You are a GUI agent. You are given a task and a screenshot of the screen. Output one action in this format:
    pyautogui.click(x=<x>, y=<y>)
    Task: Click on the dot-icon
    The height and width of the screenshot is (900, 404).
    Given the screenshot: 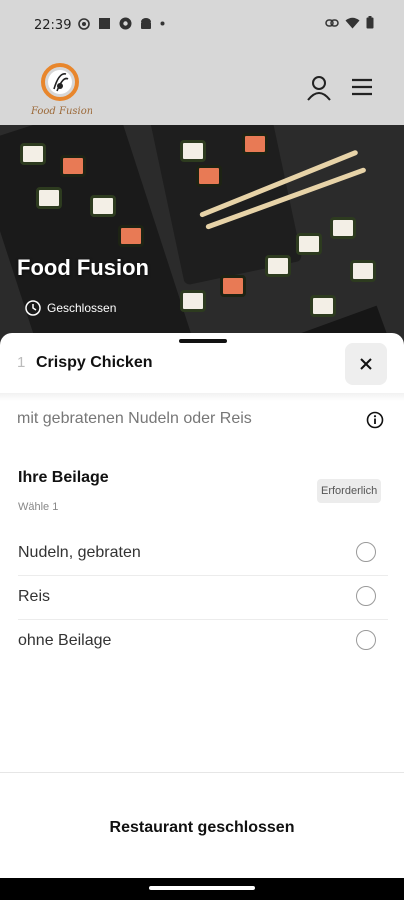 What is the action you would take?
    pyautogui.click(x=162, y=23)
    